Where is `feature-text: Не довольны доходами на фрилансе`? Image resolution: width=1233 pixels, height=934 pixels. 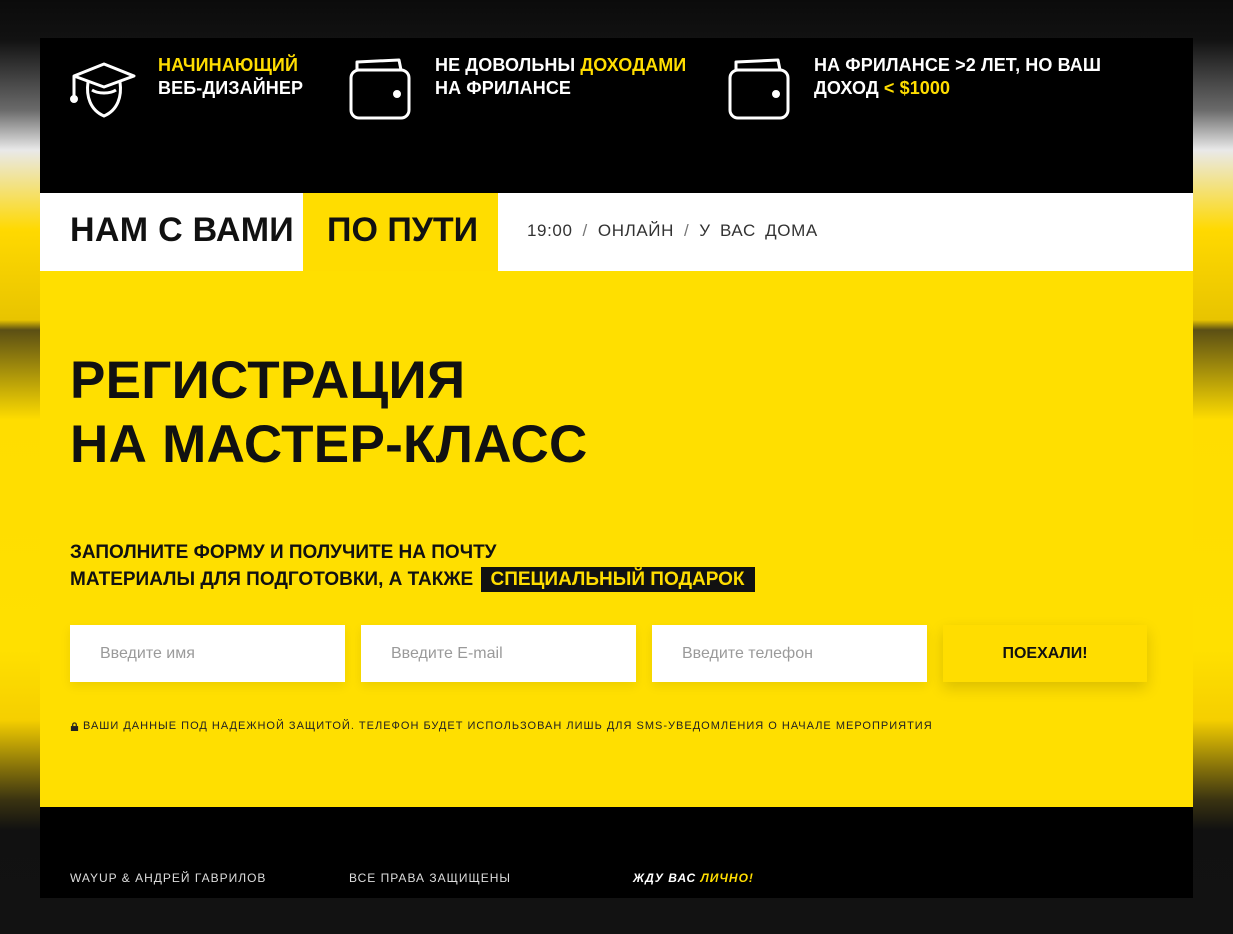 feature-text: Не довольны доходами на фрилансе is located at coordinates (560, 77).